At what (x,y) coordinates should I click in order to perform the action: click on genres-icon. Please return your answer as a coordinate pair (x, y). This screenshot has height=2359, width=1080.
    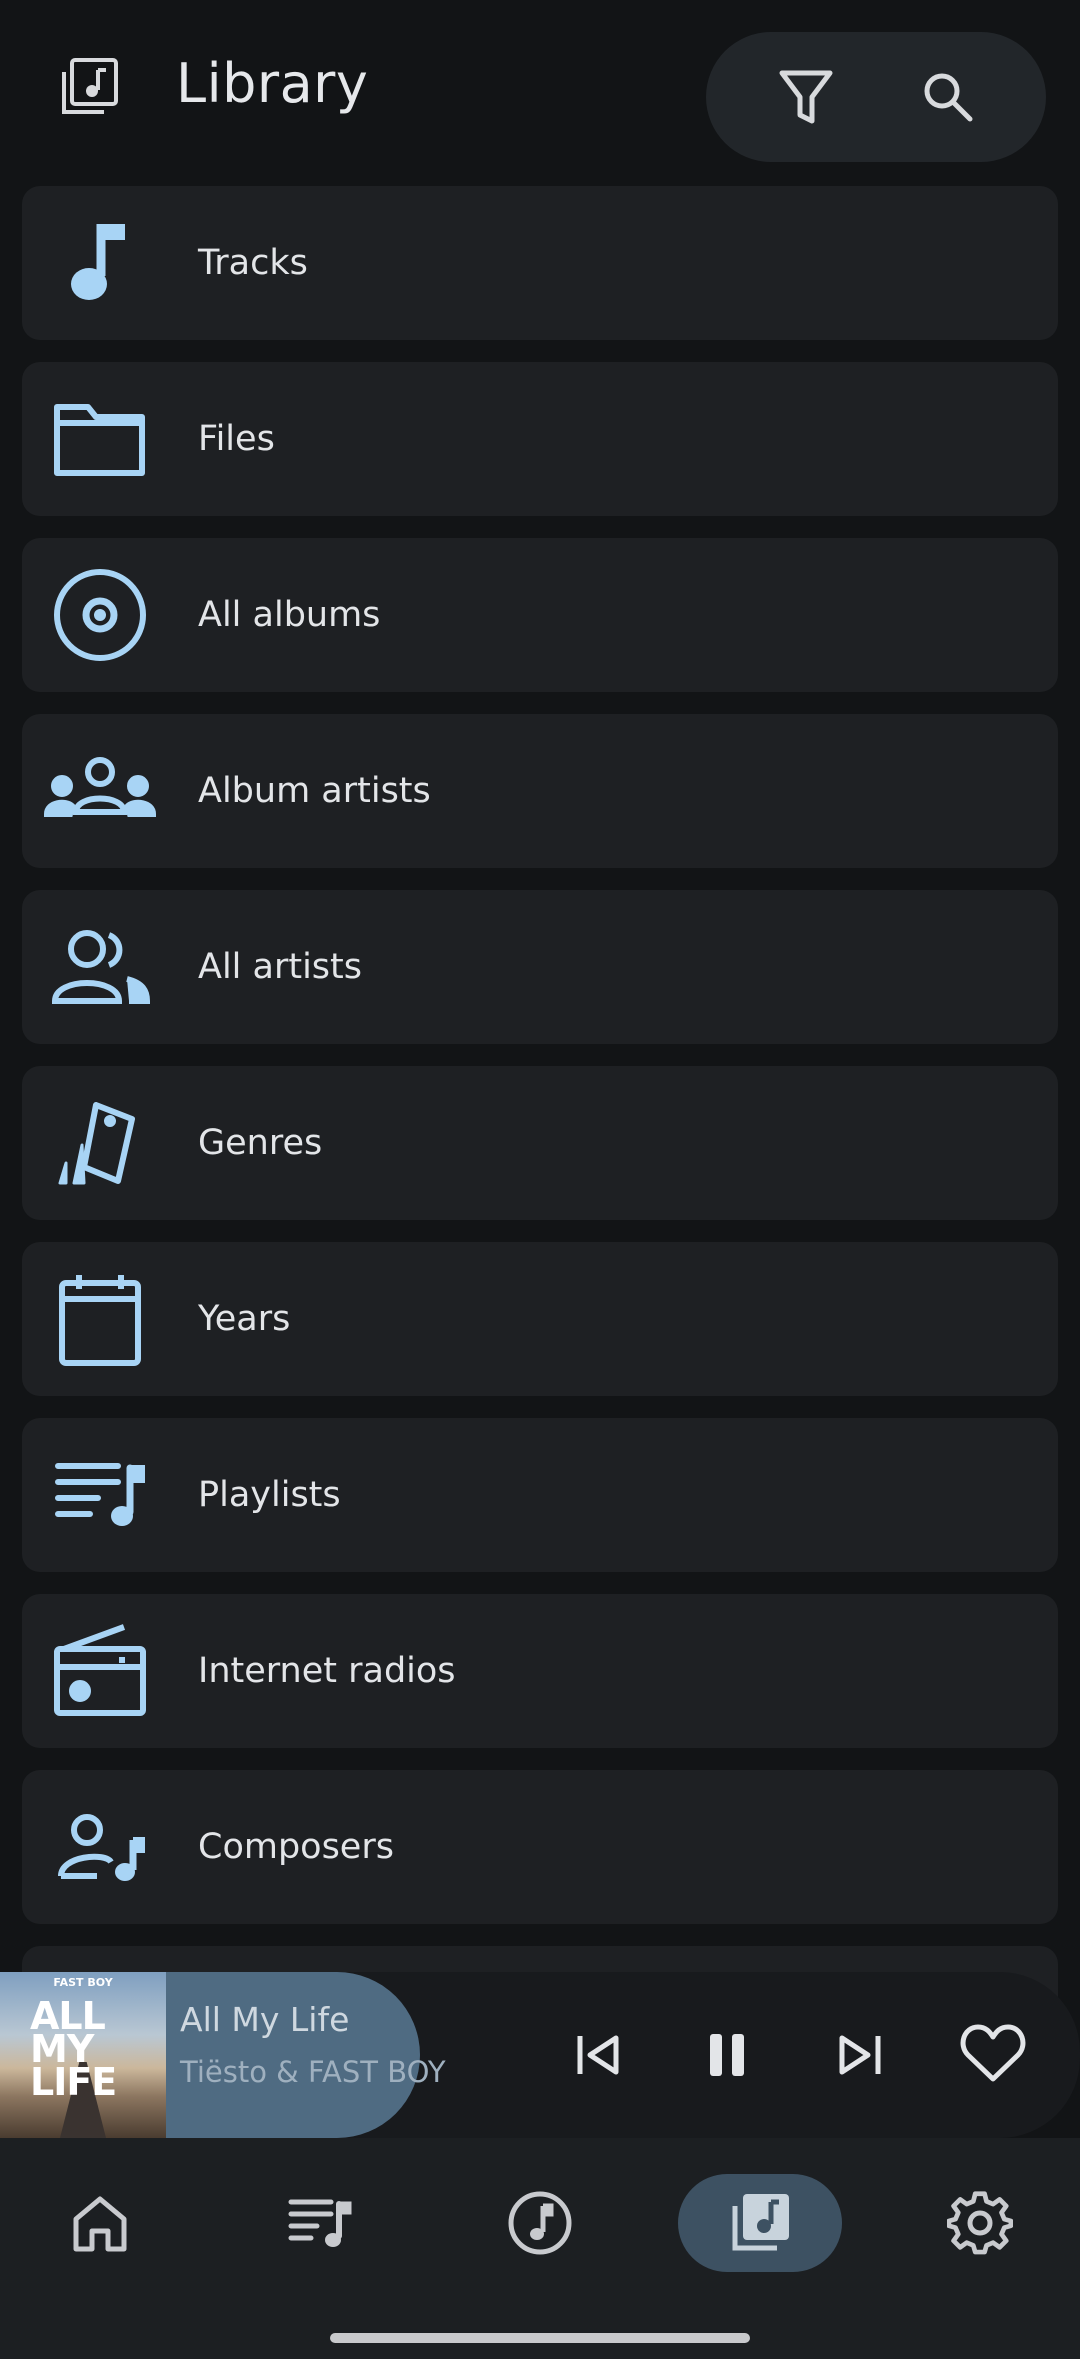
    Looking at the image, I should click on (100, 1143).